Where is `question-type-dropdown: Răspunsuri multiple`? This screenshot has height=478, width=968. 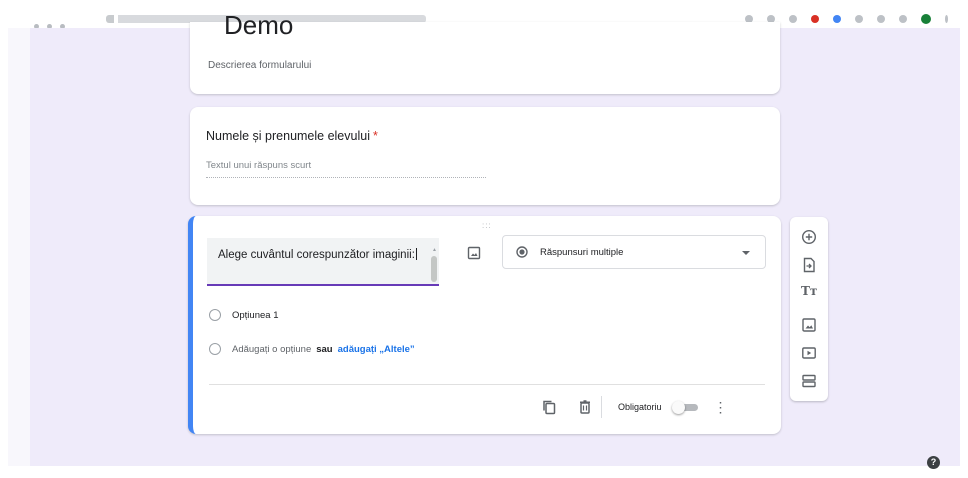
question-type-dropdown: Răspunsuri multiple is located at coordinates (634, 252).